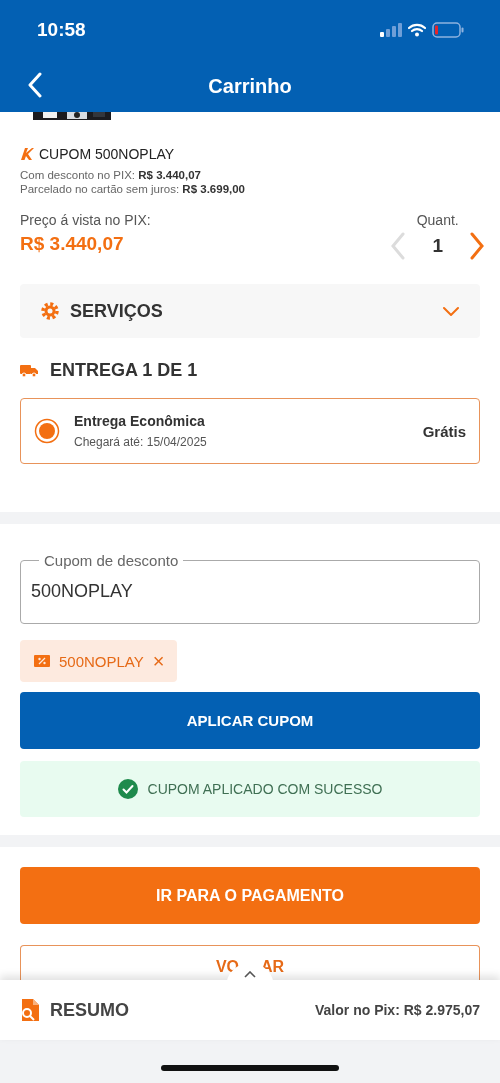 The width and height of the screenshot is (500, 1083). I want to click on check-circle-icon, so click(127, 789).